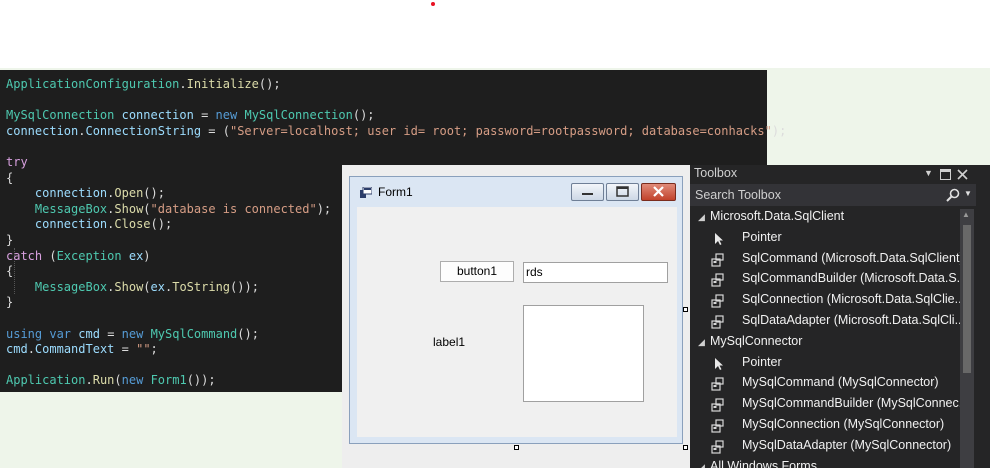  I want to click on code-token: CommandText, so click(74, 349).